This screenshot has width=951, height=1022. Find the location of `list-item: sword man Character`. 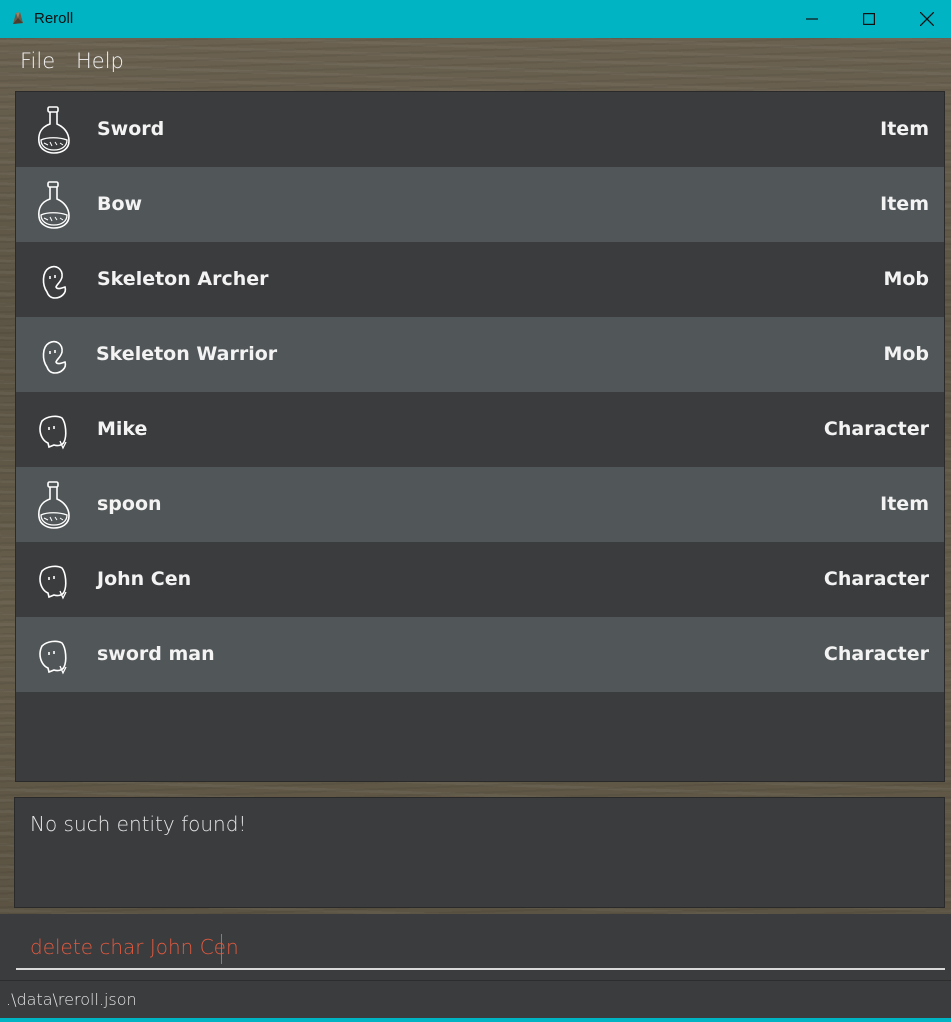

list-item: sword man Character is located at coordinates (480, 654).